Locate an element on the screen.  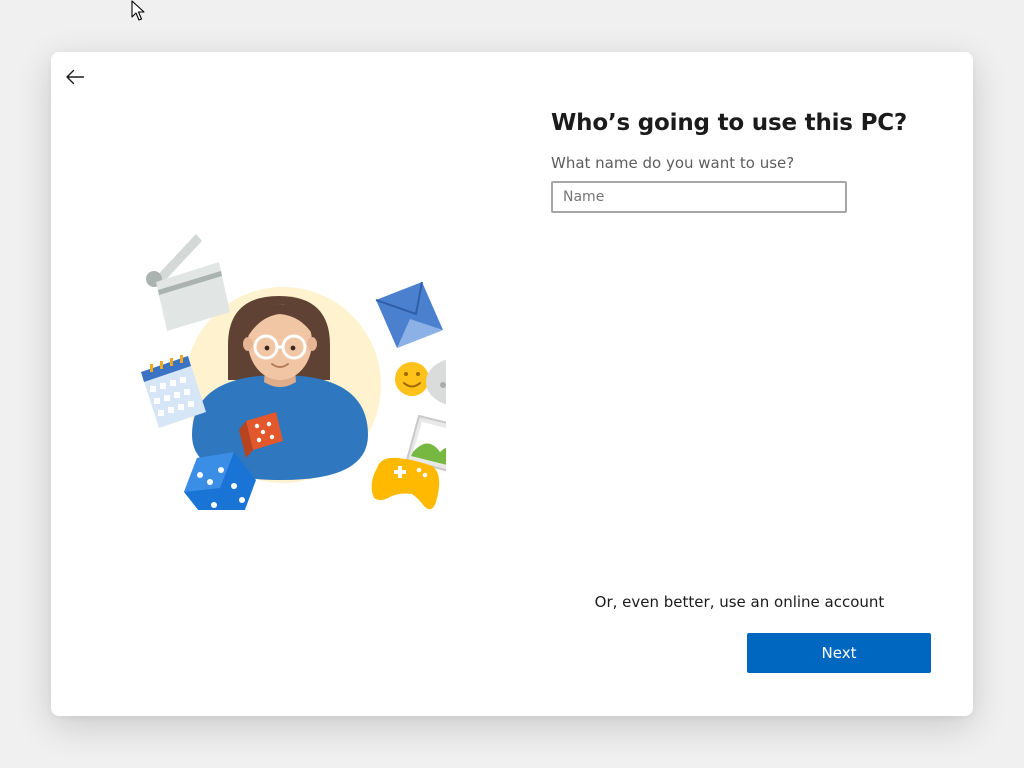
smiley-face-icon is located at coordinates (412, 379).